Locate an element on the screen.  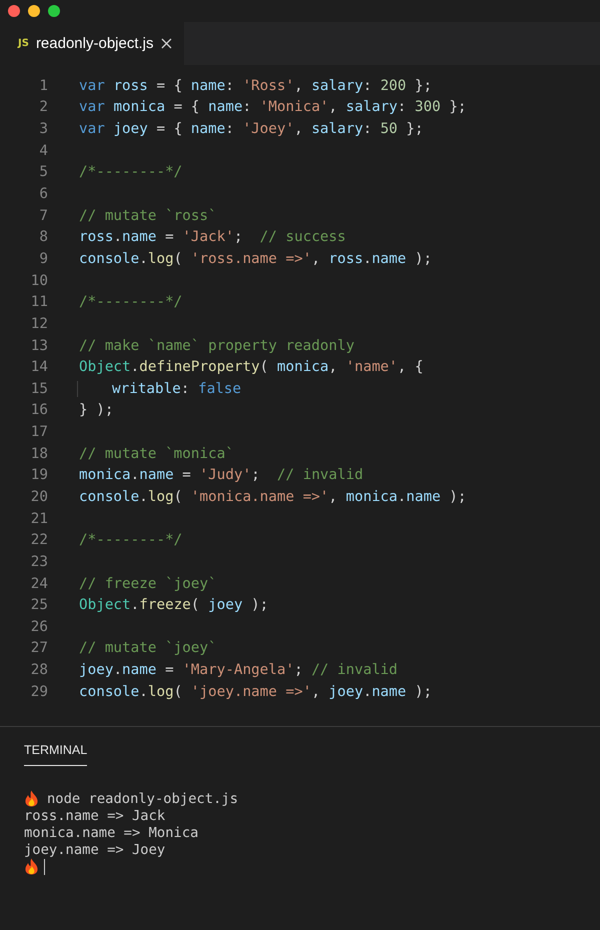
code-line: console.log( 'ross.name =>', ross.name ); is located at coordinates (255, 258).